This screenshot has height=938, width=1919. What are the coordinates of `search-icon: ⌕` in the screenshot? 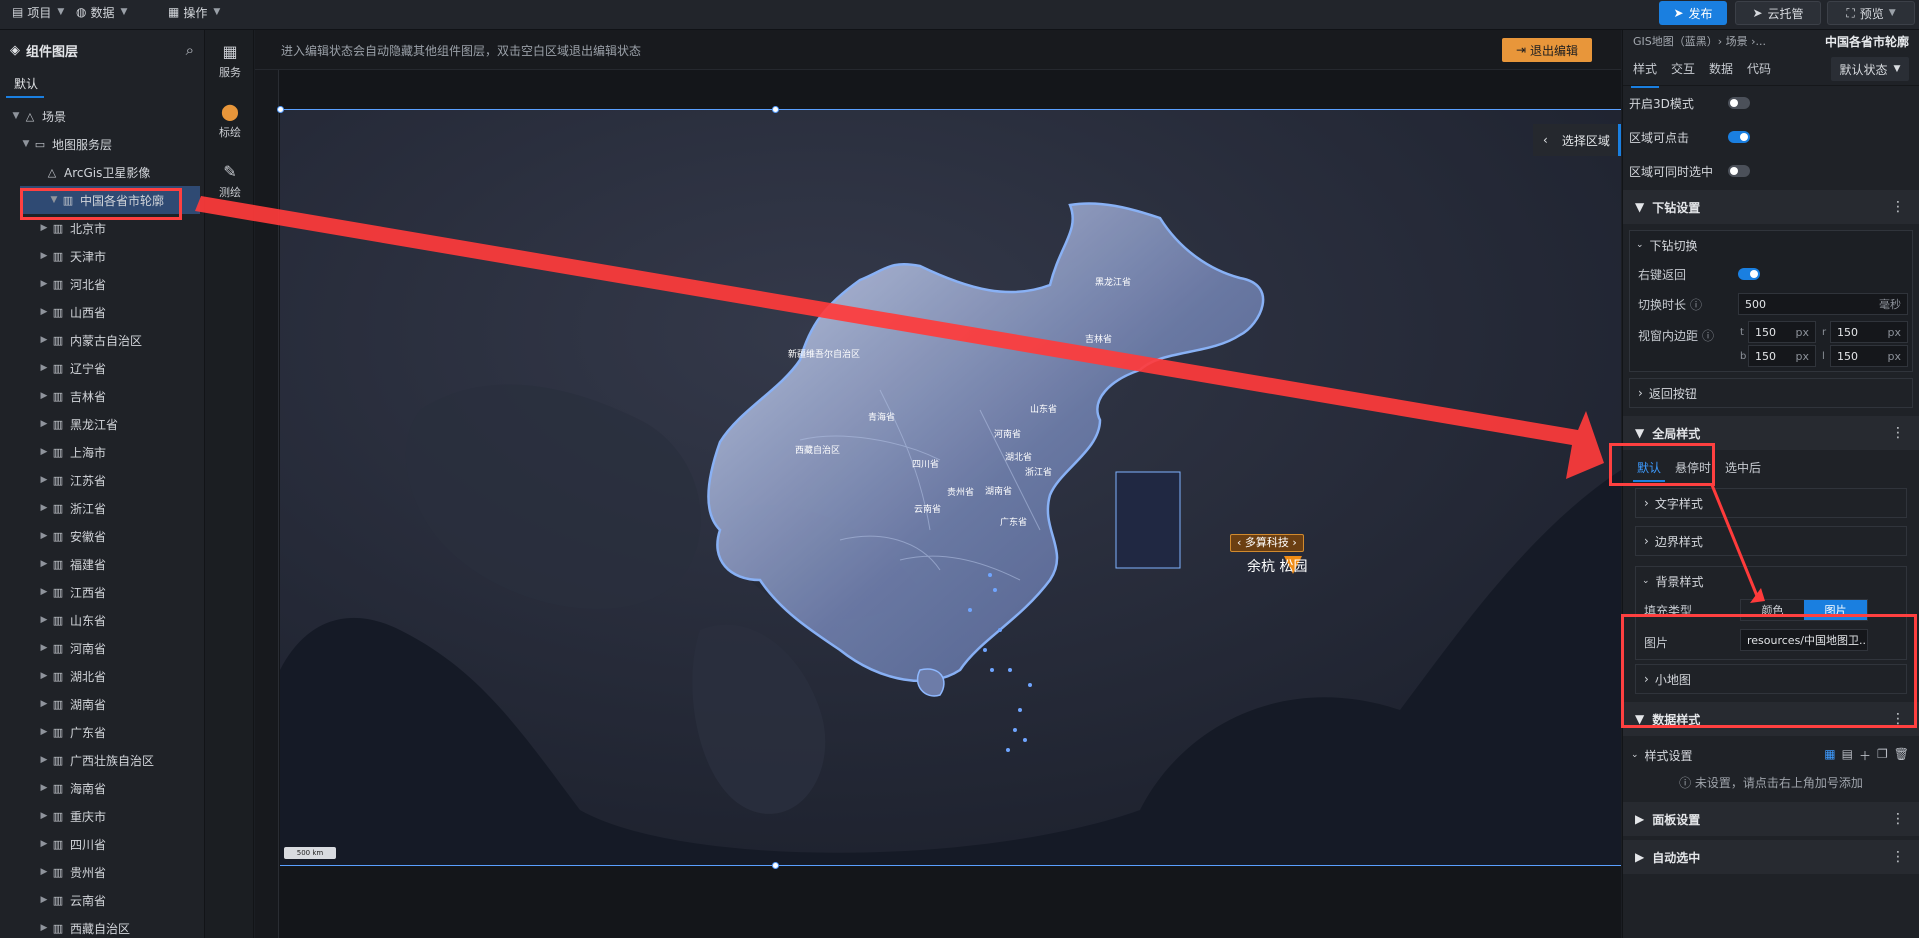 It's located at (190, 50).